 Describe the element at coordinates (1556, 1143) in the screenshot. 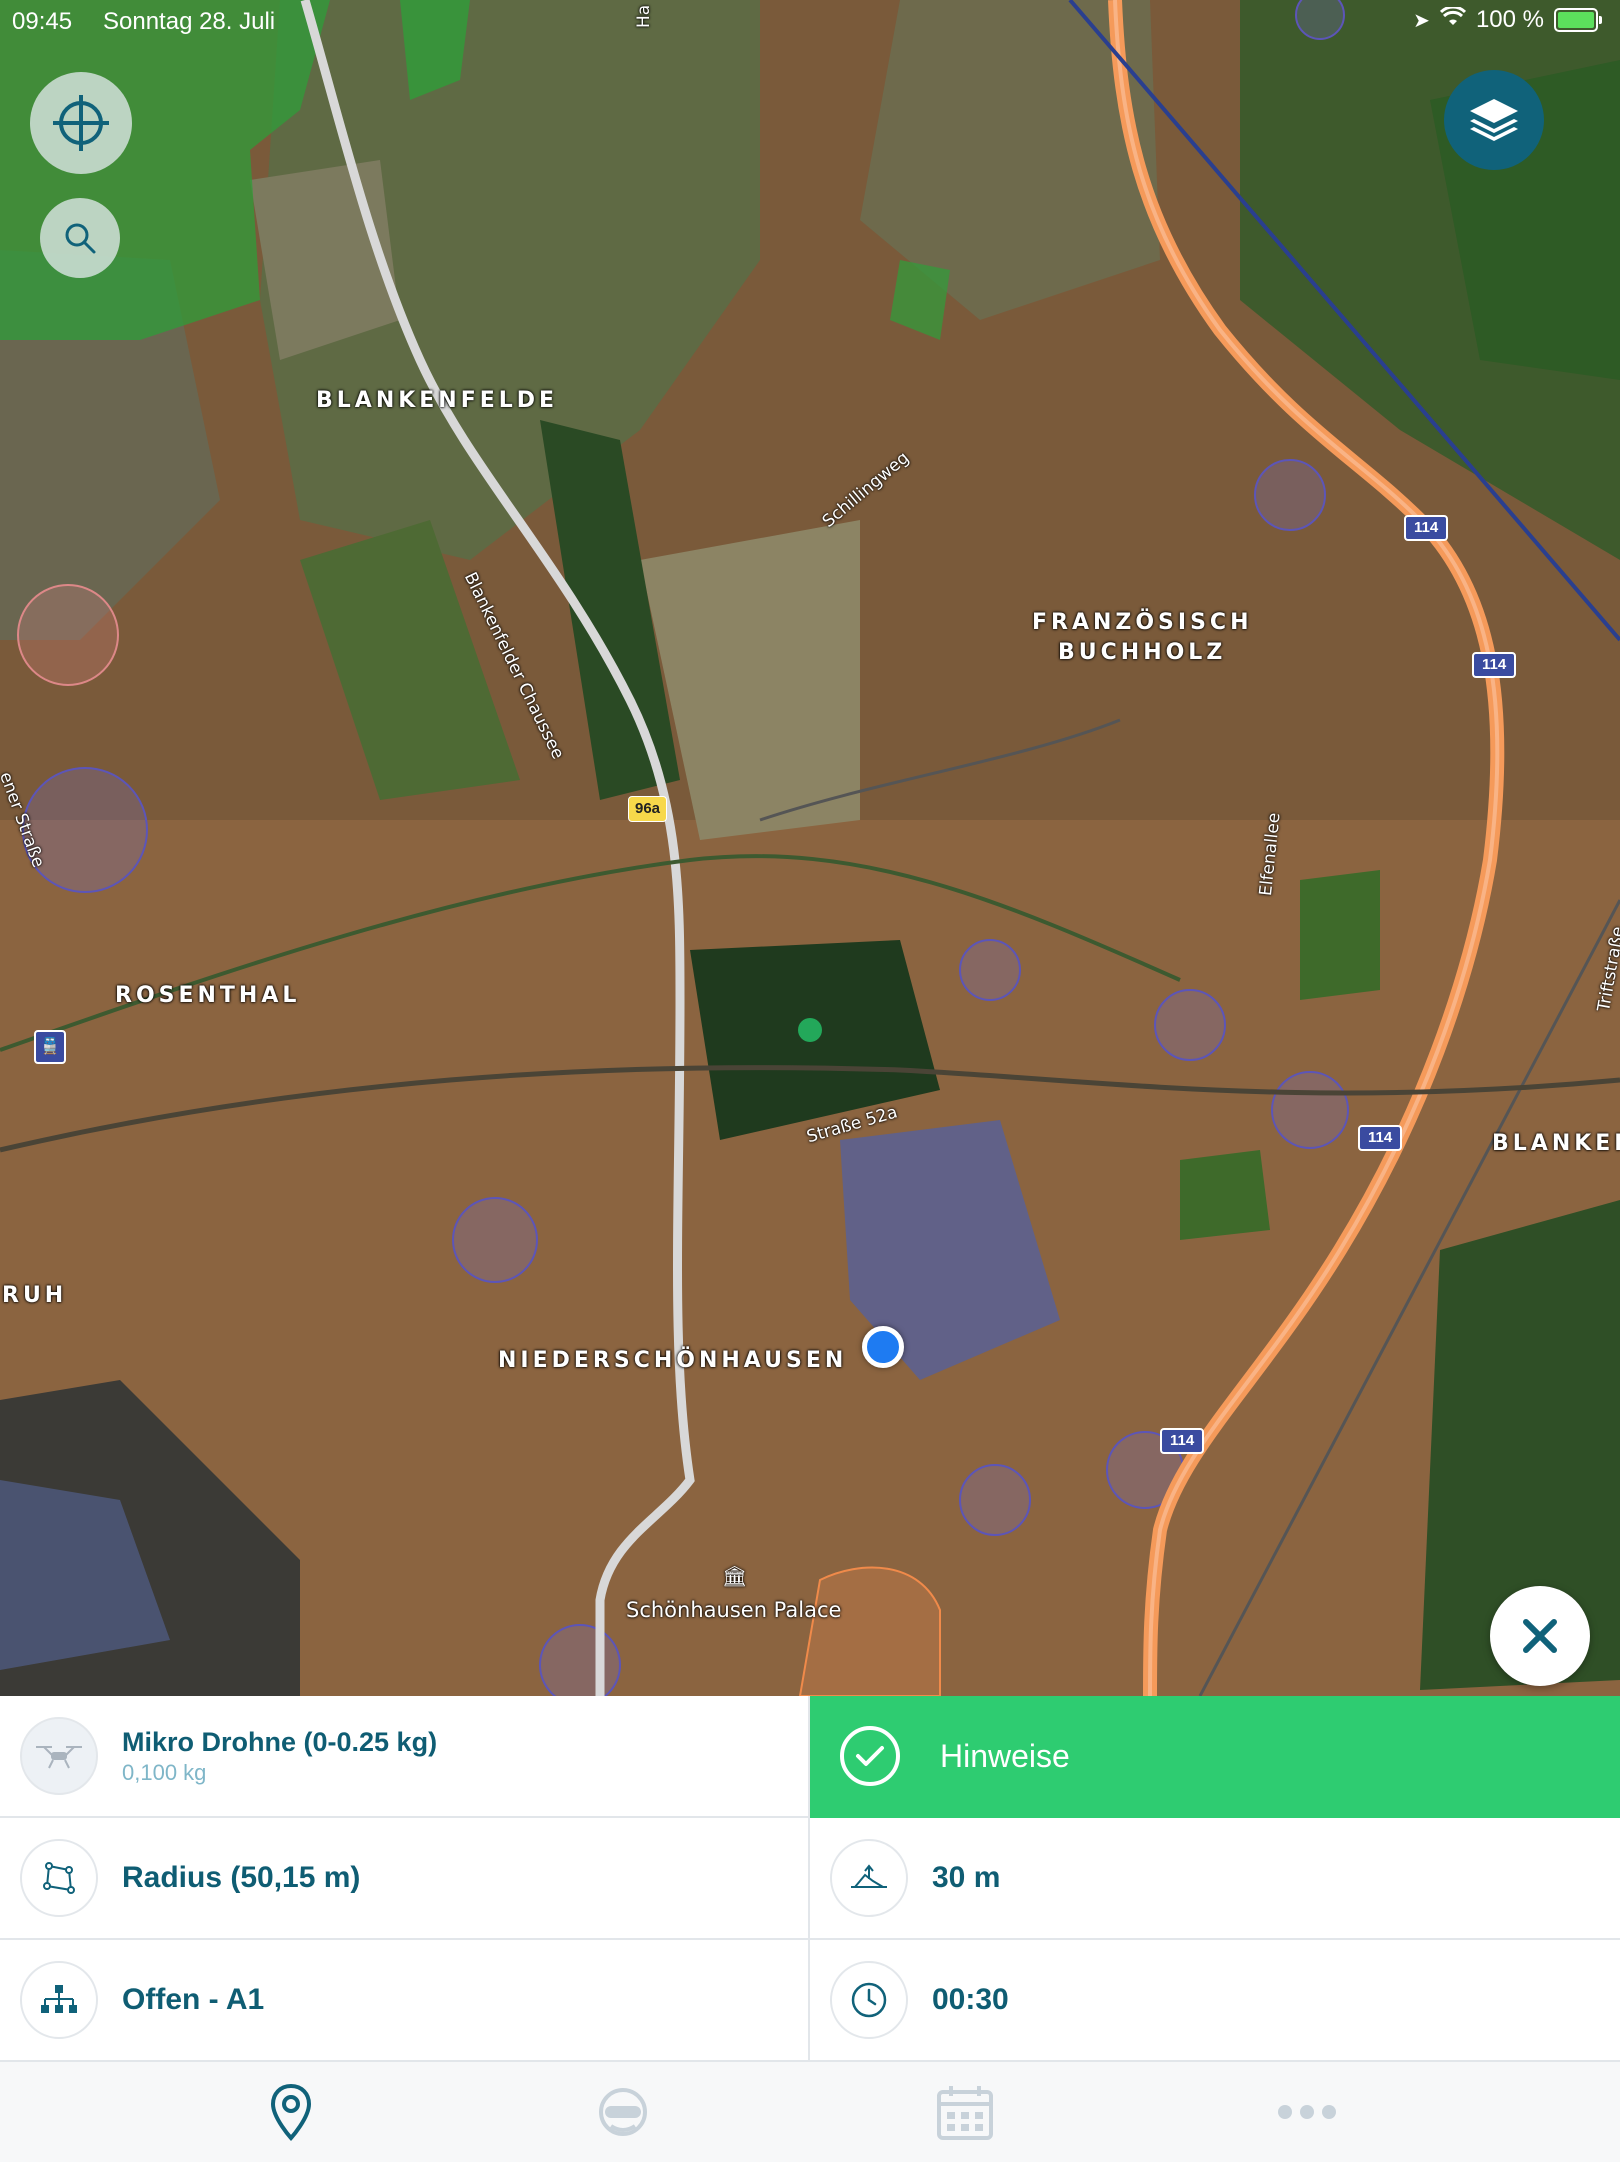

I see `place-label-blanken: BLANKEN` at that location.